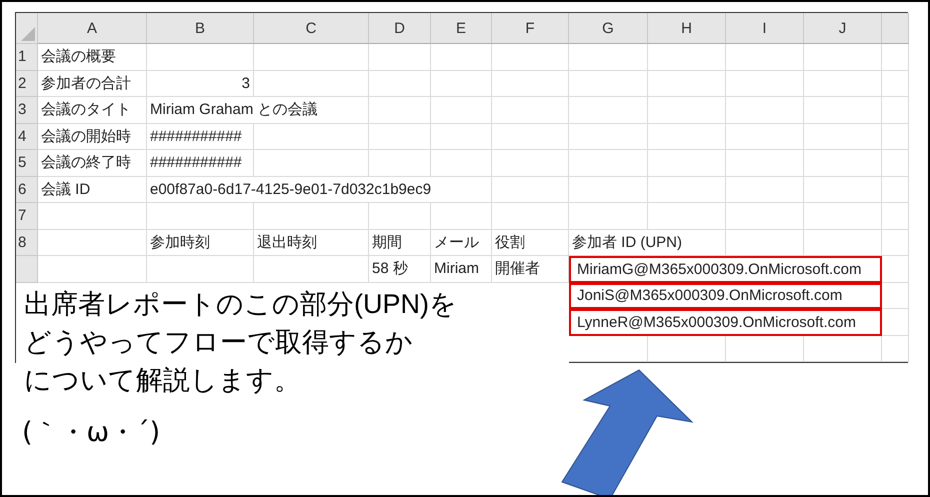 This screenshot has width=930, height=497. Describe the element at coordinates (240, 304) in the screenshot. I see `callout-text: 出席者レポートのこの部分(UPN)を` at that location.